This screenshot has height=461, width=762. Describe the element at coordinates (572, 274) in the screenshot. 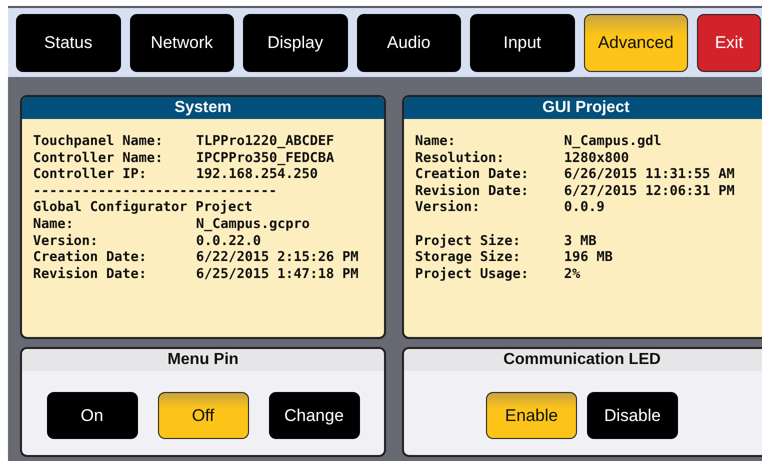

I see `field-value: 2%` at that location.